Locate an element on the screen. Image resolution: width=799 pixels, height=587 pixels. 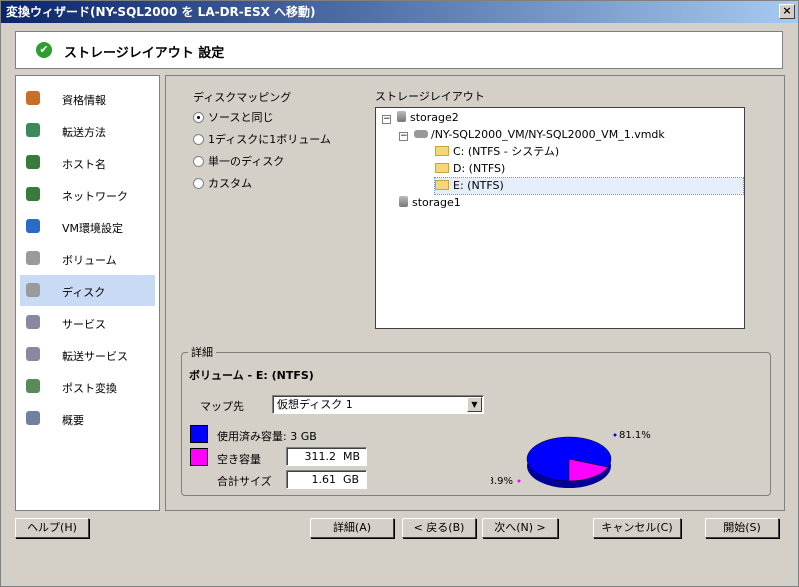
page-header: ✔ ストレージレイアウト 設定 is located at coordinates (399, 50).